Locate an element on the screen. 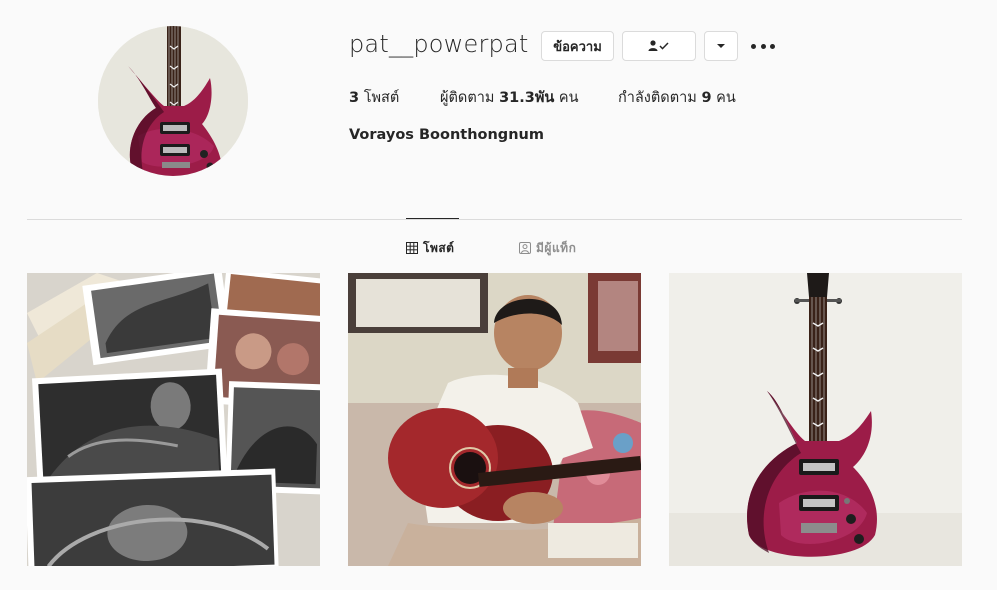 The width and height of the screenshot is (997, 590). boy-with-acoustic-guitar-photo is located at coordinates (494, 419).